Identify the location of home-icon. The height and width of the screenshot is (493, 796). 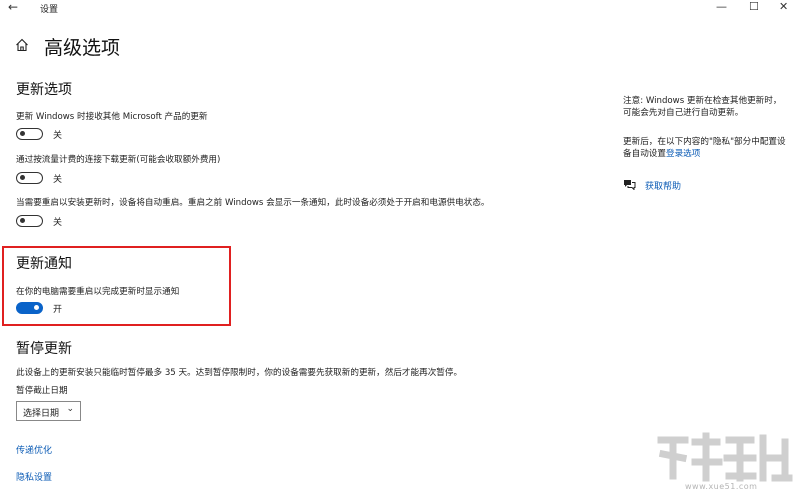
(22, 45).